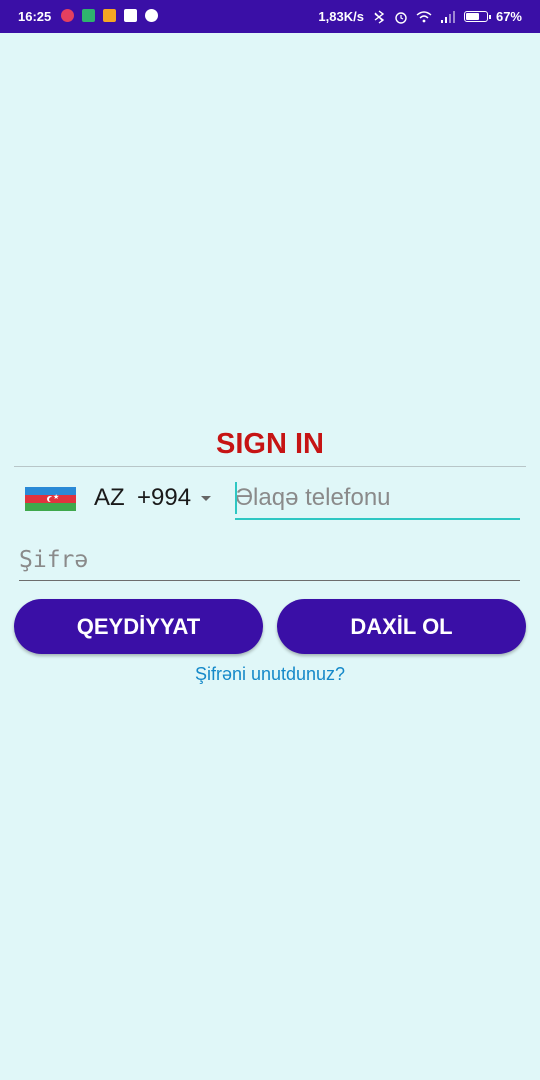 The width and height of the screenshot is (540, 1080). What do you see at coordinates (270, 674) in the screenshot?
I see `forgot-password-link: Şifrəni unutdunuz?` at bounding box center [270, 674].